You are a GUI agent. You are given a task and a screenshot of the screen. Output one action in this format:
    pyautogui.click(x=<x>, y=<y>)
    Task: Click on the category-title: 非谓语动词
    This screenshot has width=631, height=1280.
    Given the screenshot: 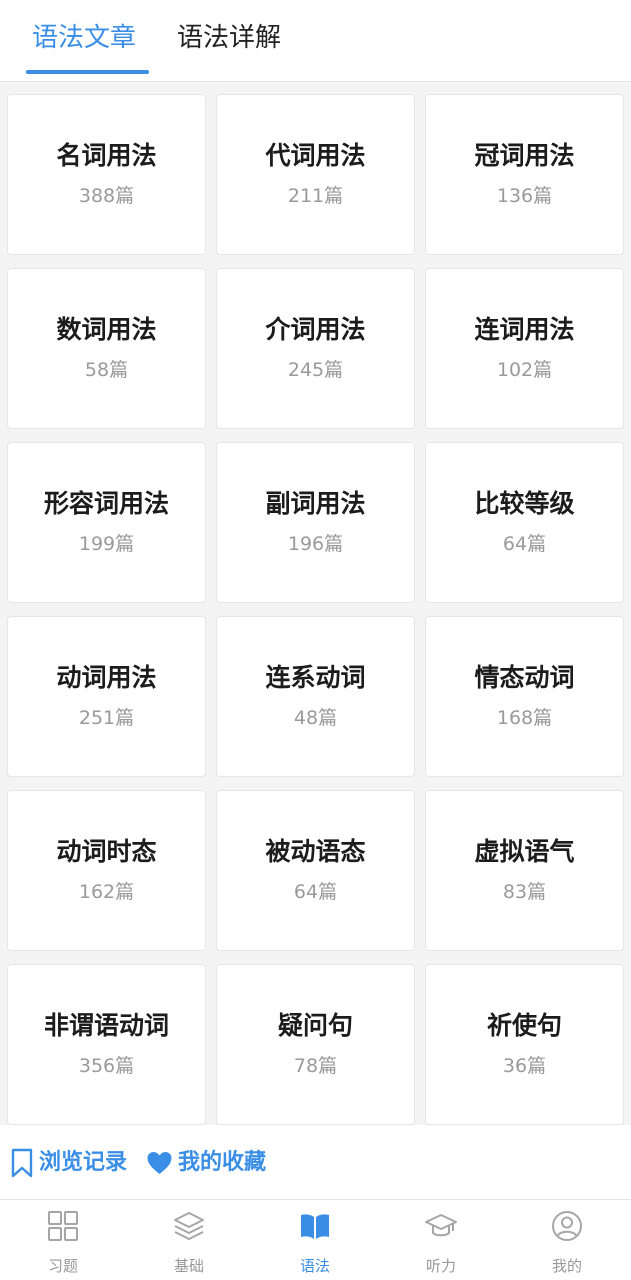 What is the action you would take?
    pyautogui.click(x=106, y=1025)
    